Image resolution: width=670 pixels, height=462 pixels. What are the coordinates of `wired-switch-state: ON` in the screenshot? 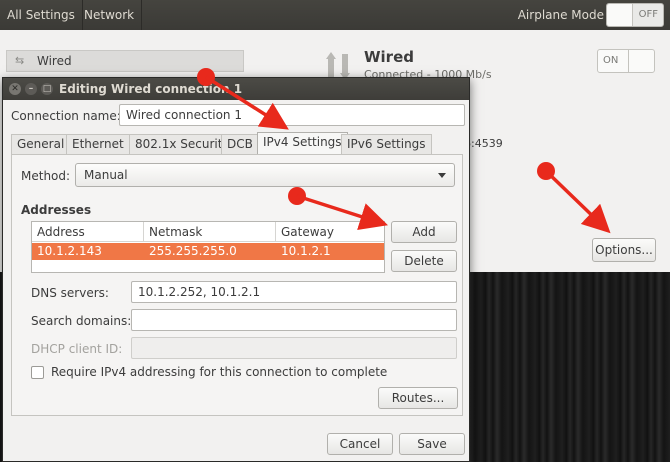 It's located at (611, 60).